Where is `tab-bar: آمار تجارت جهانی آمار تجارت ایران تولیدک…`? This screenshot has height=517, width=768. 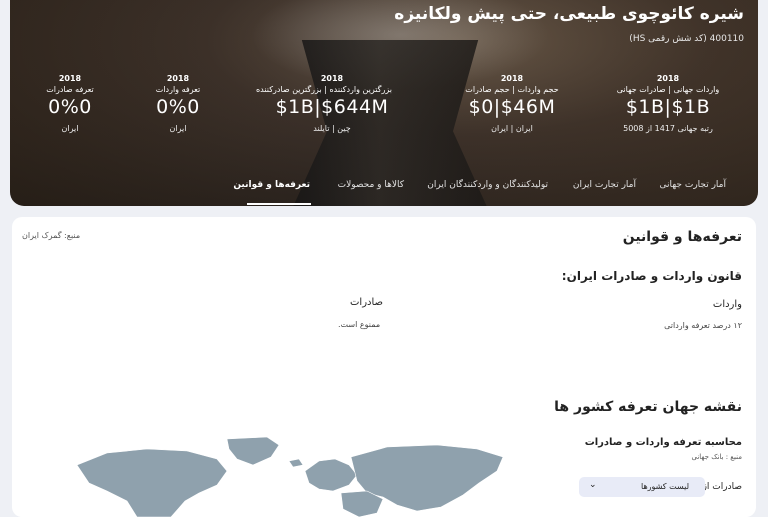 tab-bar: آمار تجارت جهانی آمار تجارت ایران تولیدک… is located at coordinates (384, 189).